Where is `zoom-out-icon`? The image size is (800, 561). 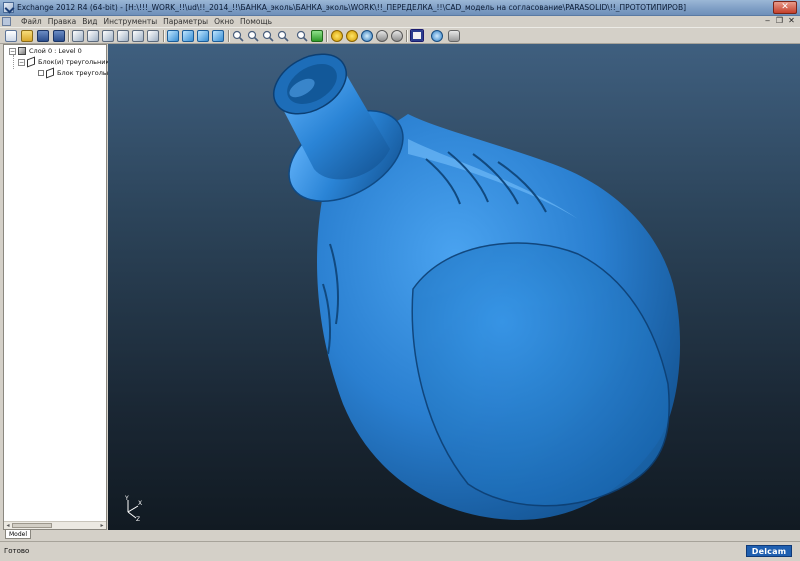
zoom-out-icon is located at coordinates (268, 36).